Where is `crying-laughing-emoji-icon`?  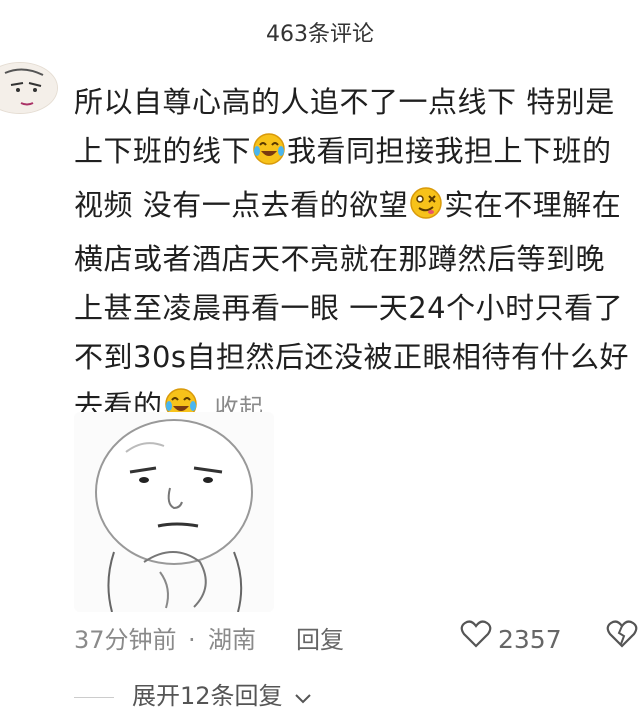 crying-laughing-emoji-icon is located at coordinates (269, 156).